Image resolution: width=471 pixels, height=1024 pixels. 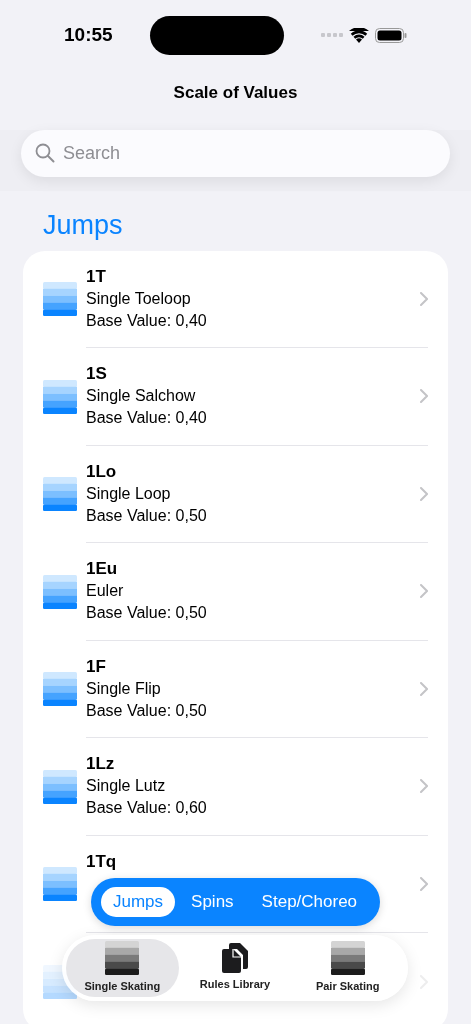 What do you see at coordinates (235, 93) in the screenshot?
I see `nav-title: Scale of Values` at bounding box center [235, 93].